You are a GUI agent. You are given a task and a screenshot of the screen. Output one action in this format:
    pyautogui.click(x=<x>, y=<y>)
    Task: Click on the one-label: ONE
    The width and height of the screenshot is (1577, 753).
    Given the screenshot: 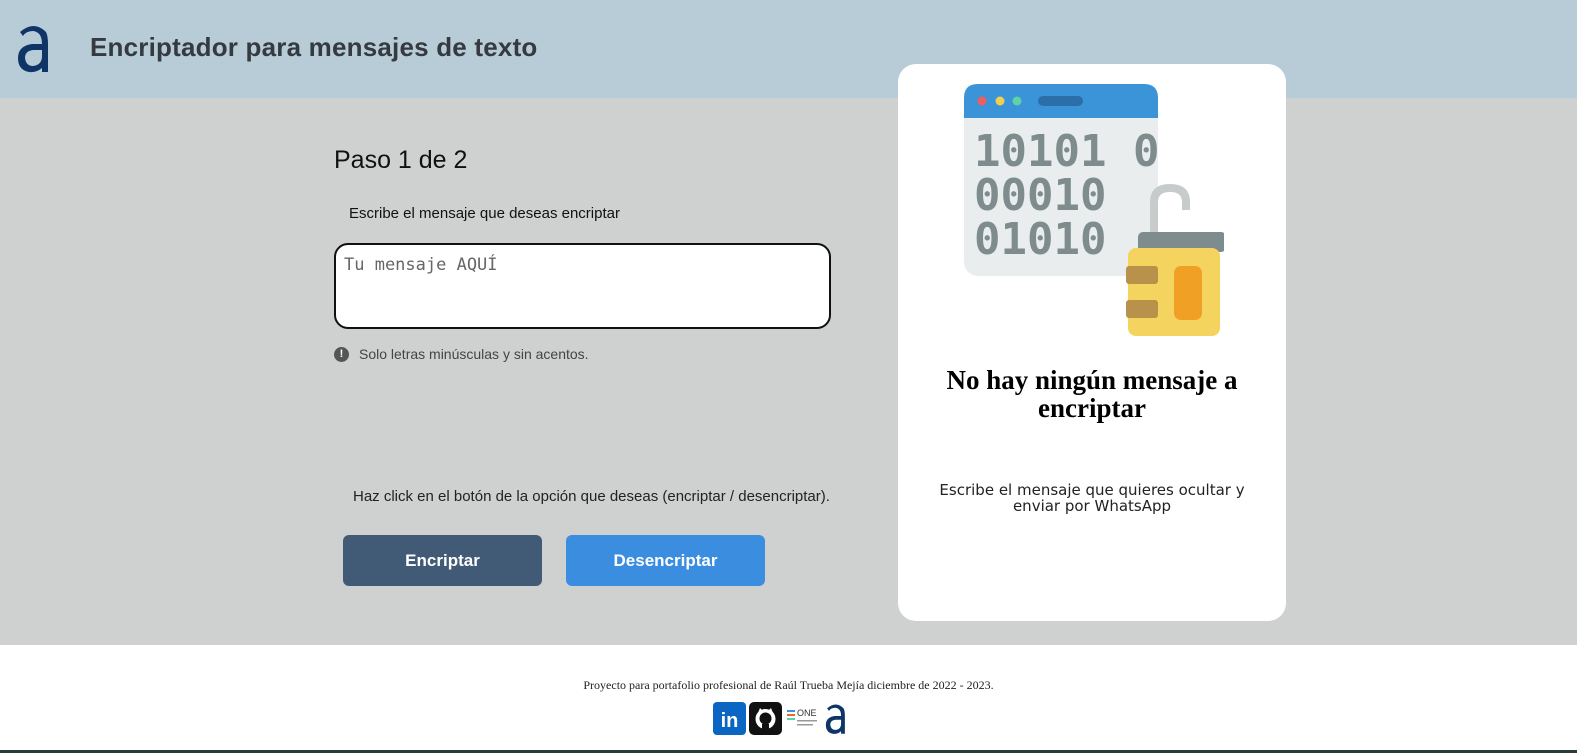 What is the action you would take?
    pyautogui.click(x=807, y=713)
    